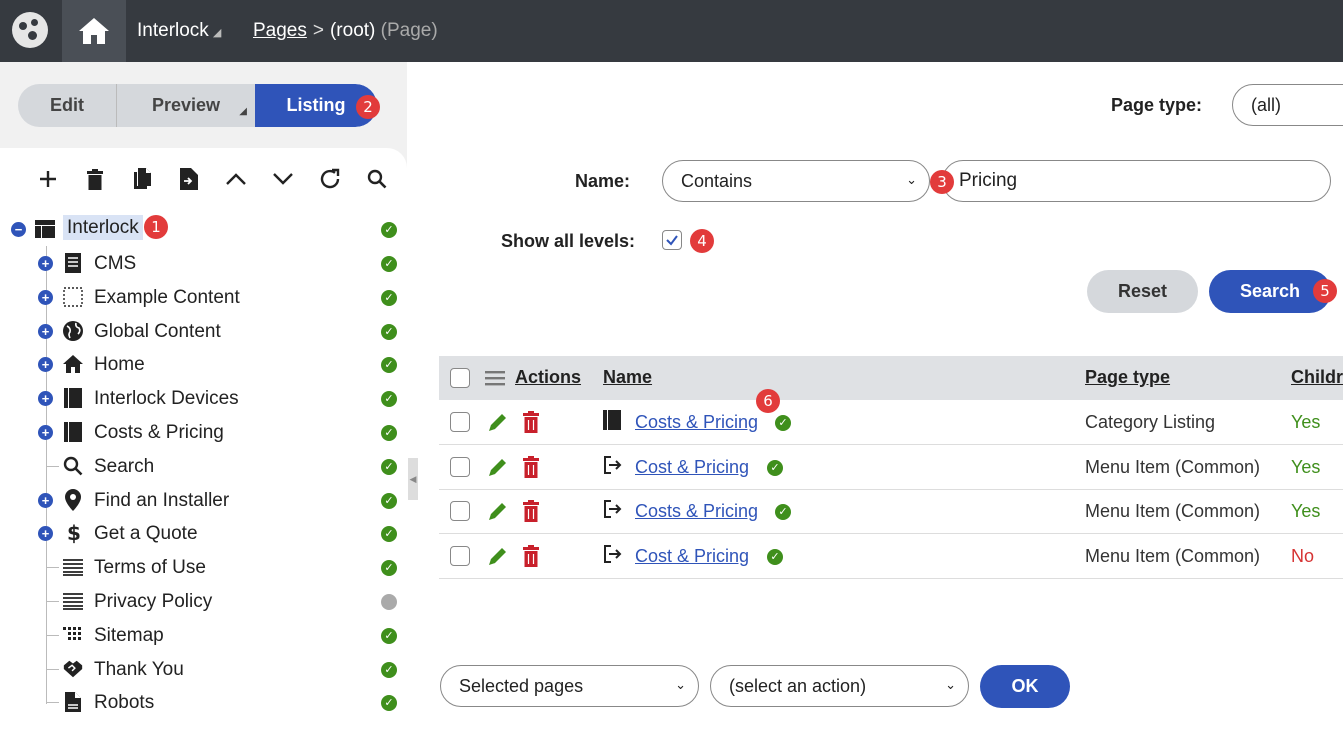 This screenshot has height=731, width=1343. What do you see at coordinates (1317, 377) in the screenshot?
I see `column-header-children: Childr` at bounding box center [1317, 377].